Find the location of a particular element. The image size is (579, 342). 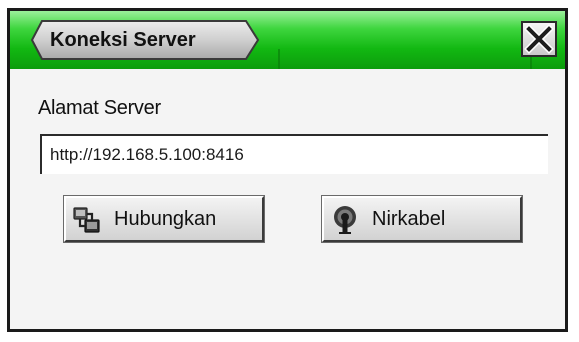

connect-button: Hubungkan is located at coordinates (164, 219).